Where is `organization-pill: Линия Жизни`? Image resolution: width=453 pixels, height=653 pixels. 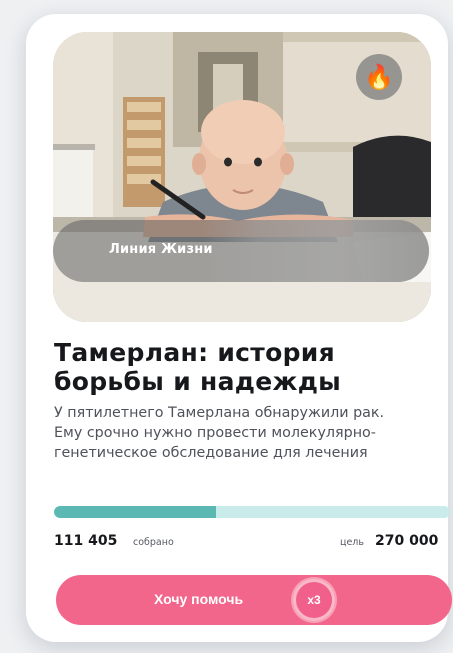
organization-pill: Линия Жизни is located at coordinates (241, 251).